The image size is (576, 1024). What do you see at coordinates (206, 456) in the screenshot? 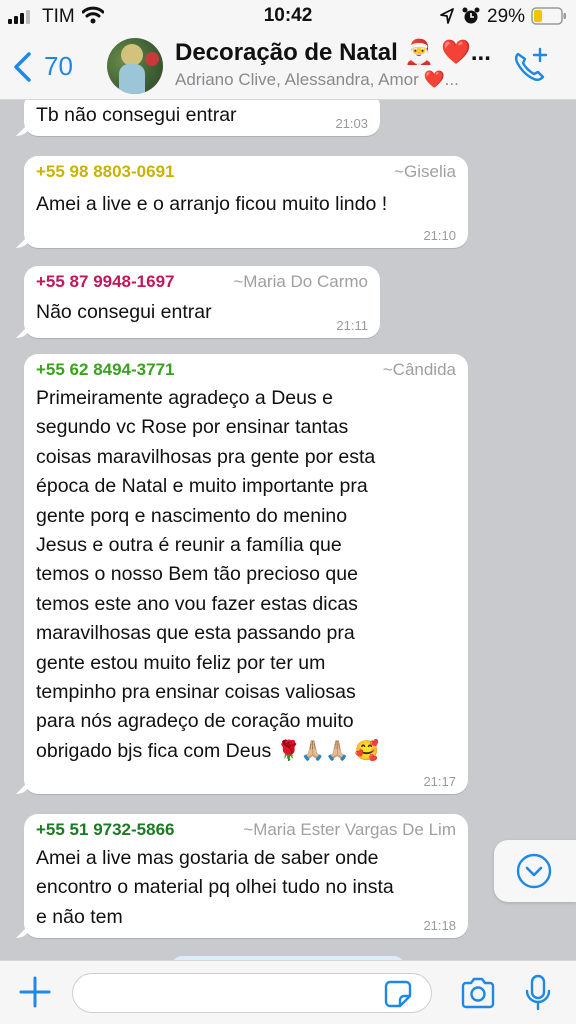
I see `message-line: coisas maravilhosas pra gente por esta` at bounding box center [206, 456].